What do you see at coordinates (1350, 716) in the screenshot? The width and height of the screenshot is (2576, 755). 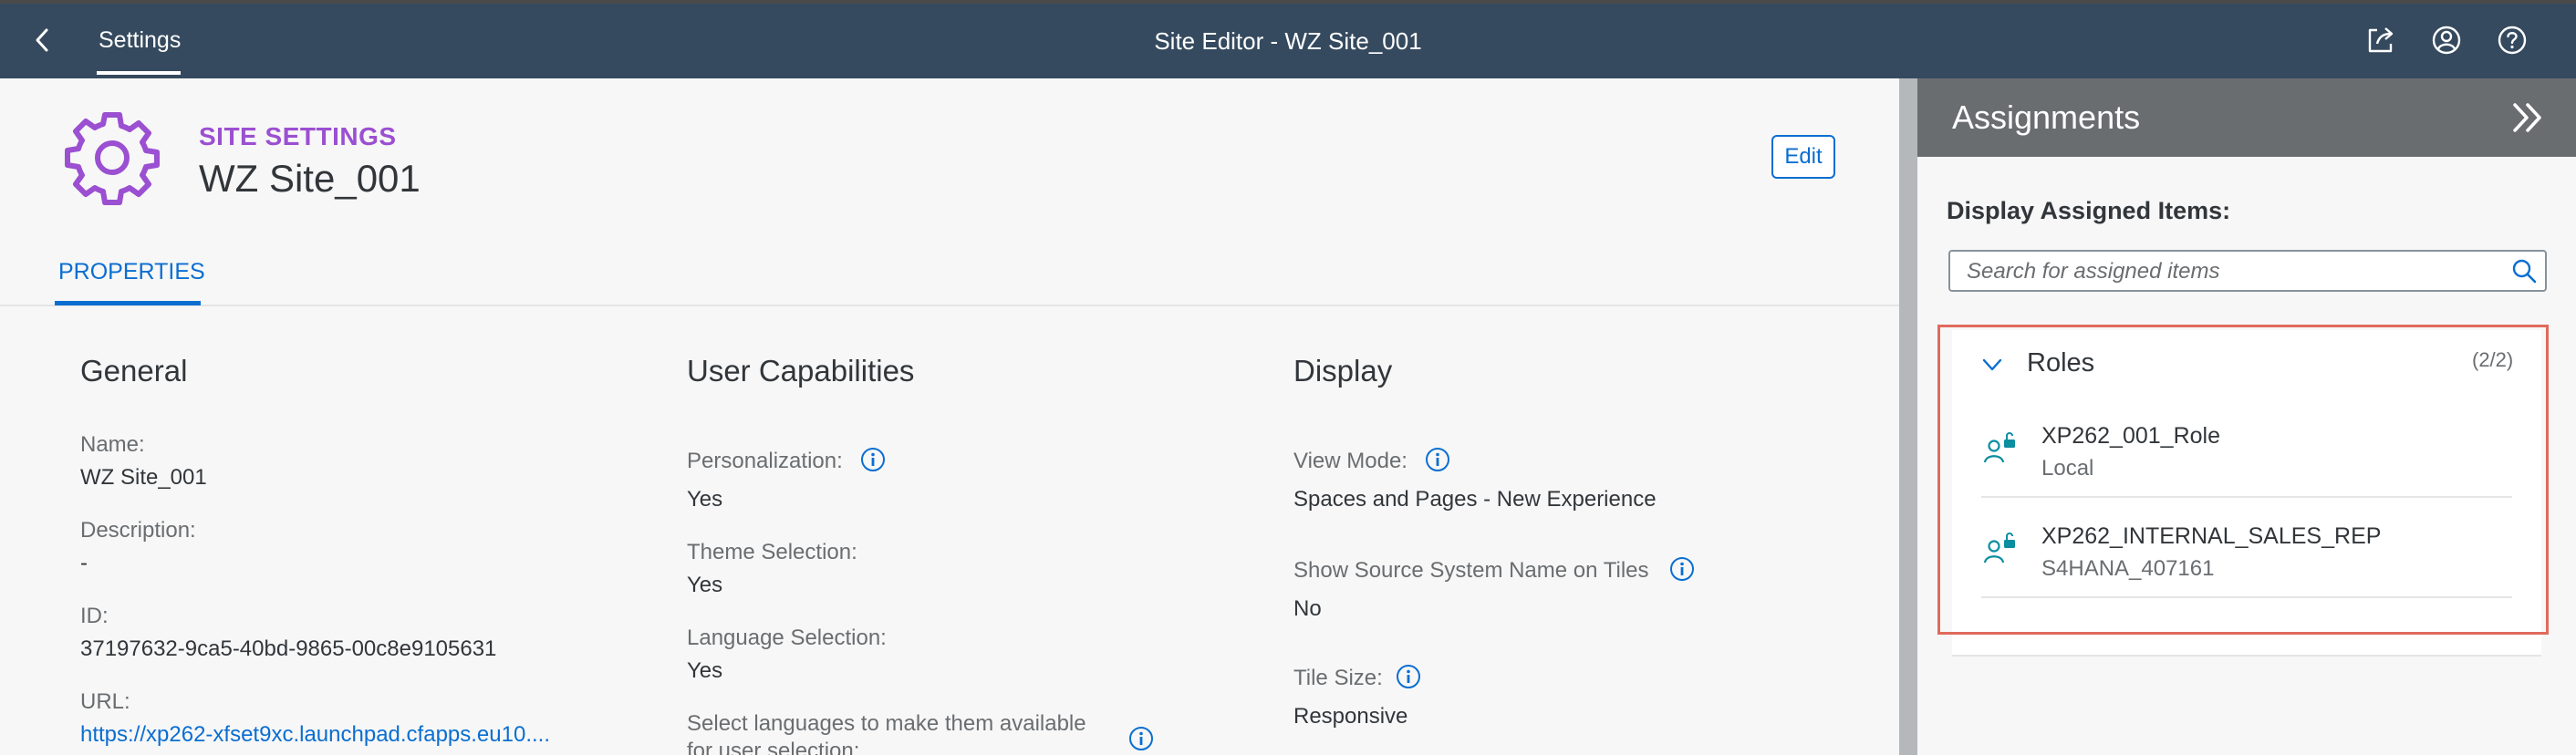 I see `tile-size-value: Responsive` at bounding box center [1350, 716].